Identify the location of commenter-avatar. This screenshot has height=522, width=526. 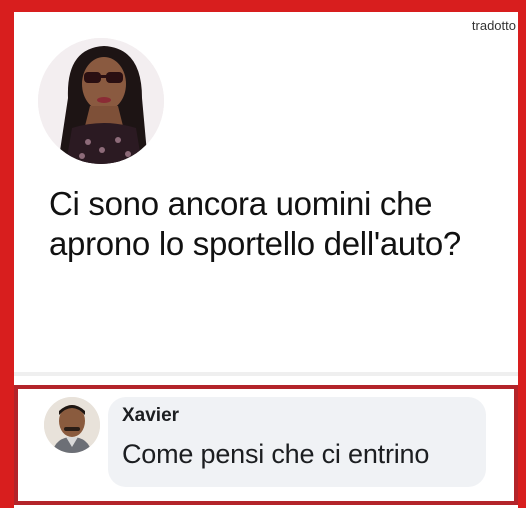
(72, 425).